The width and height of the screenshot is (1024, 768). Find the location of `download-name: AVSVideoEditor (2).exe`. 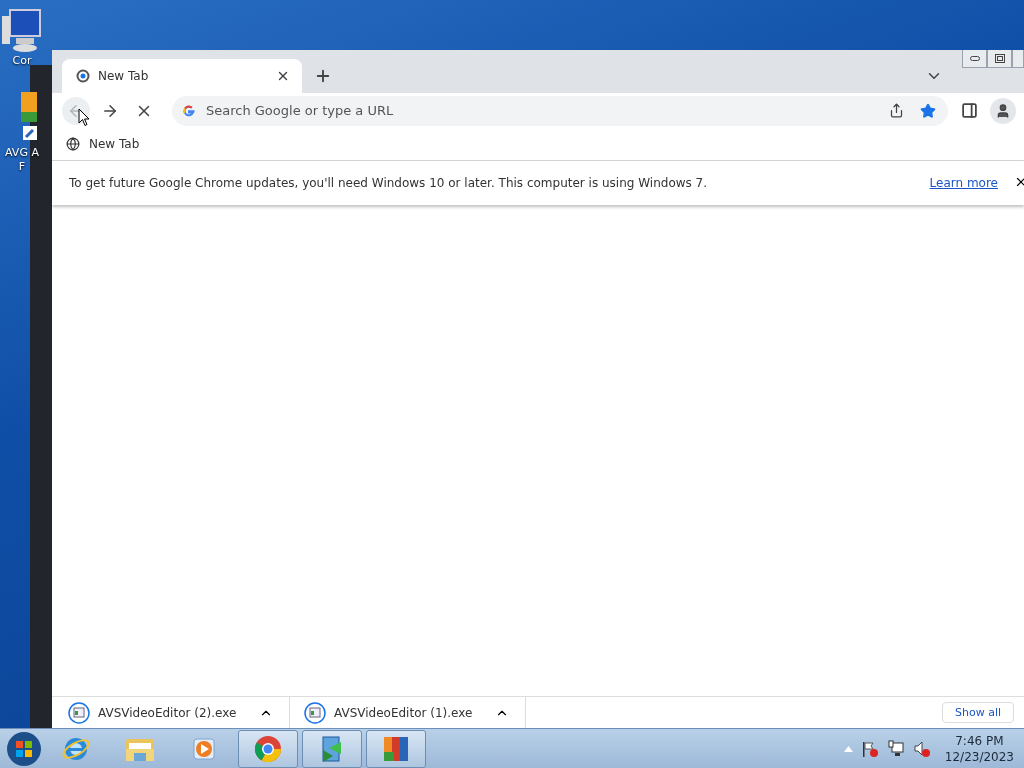

download-name: AVSVideoEditor (2).exe is located at coordinates (168, 712).